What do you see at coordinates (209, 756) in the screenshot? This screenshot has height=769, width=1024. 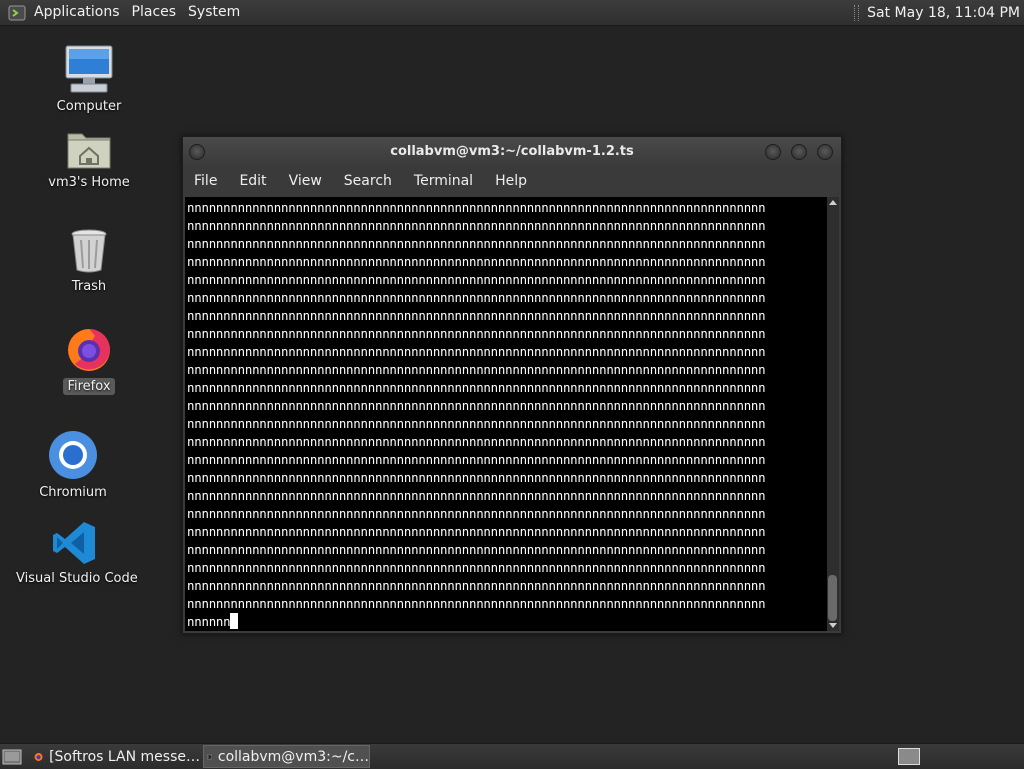 I see `terminal-icon` at bounding box center [209, 756].